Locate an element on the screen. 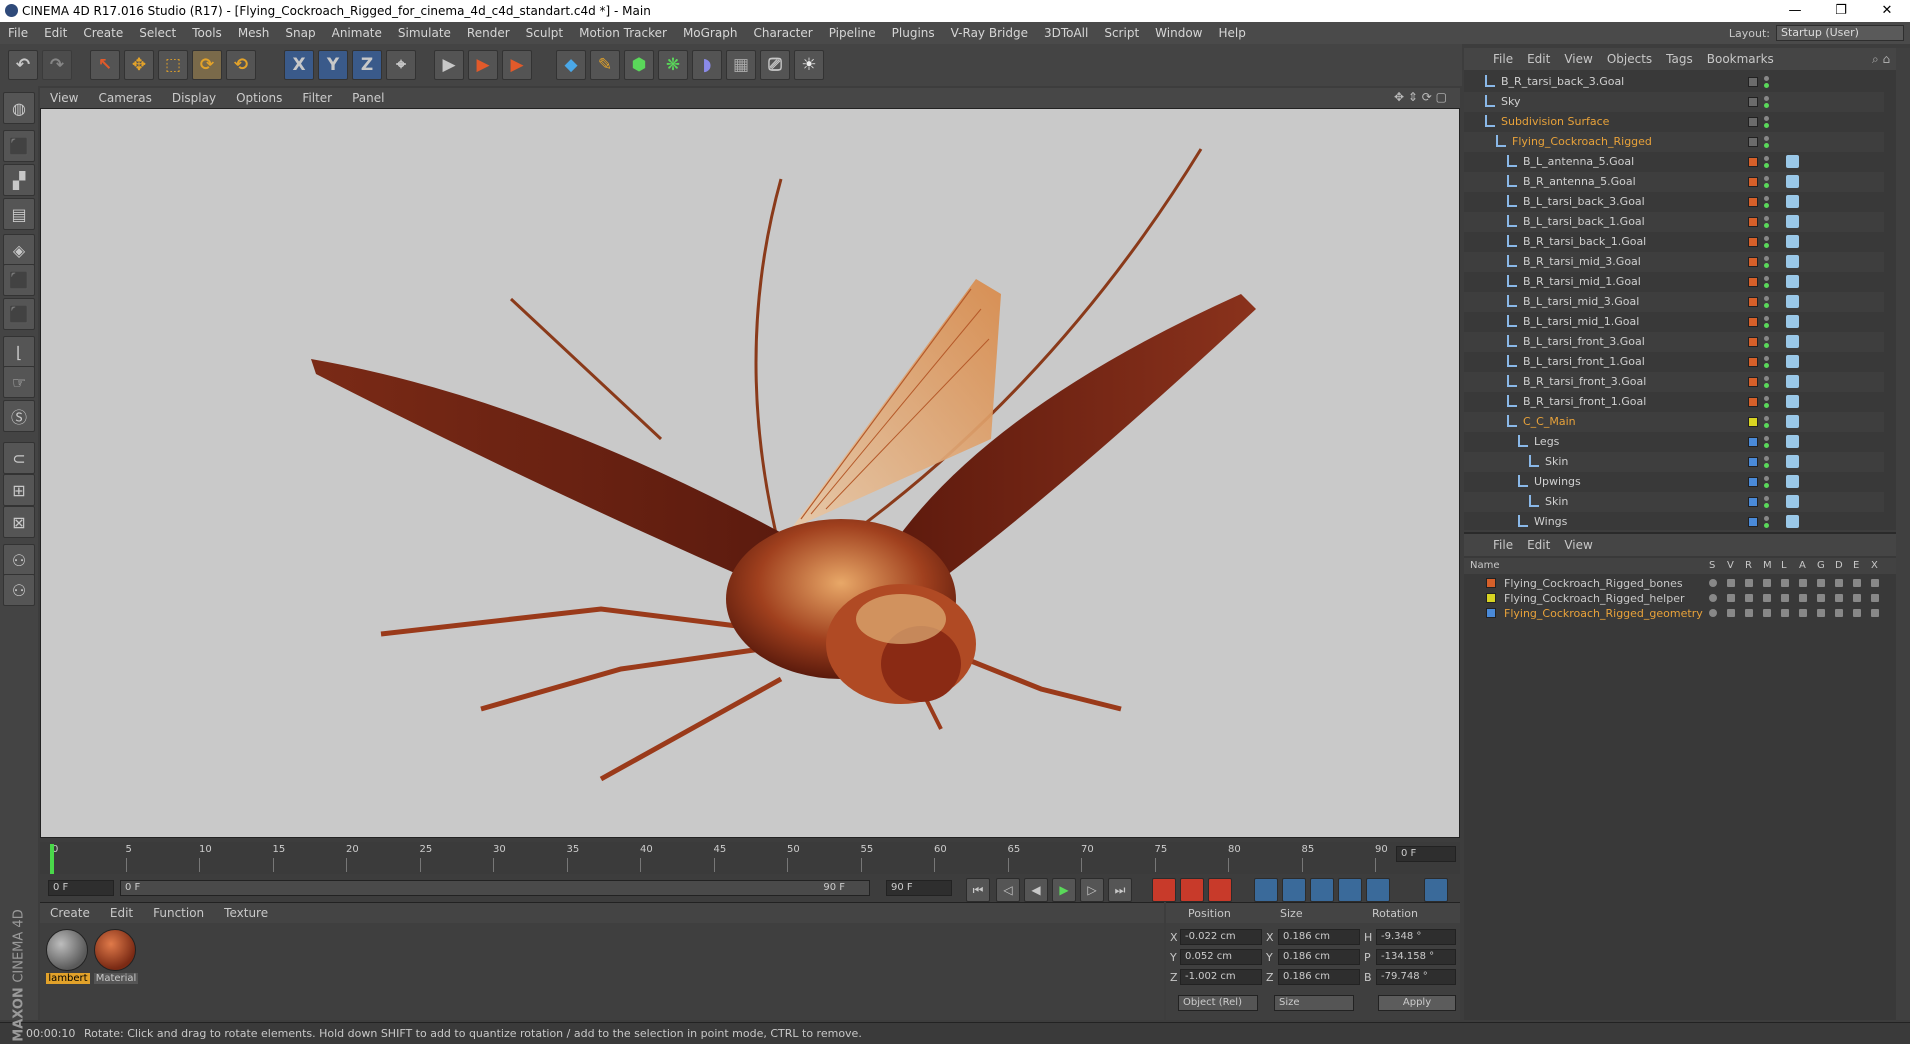 The image size is (1910, 1044). object-row: B_R_antenna_5.Goal is located at coordinates (1674, 182).